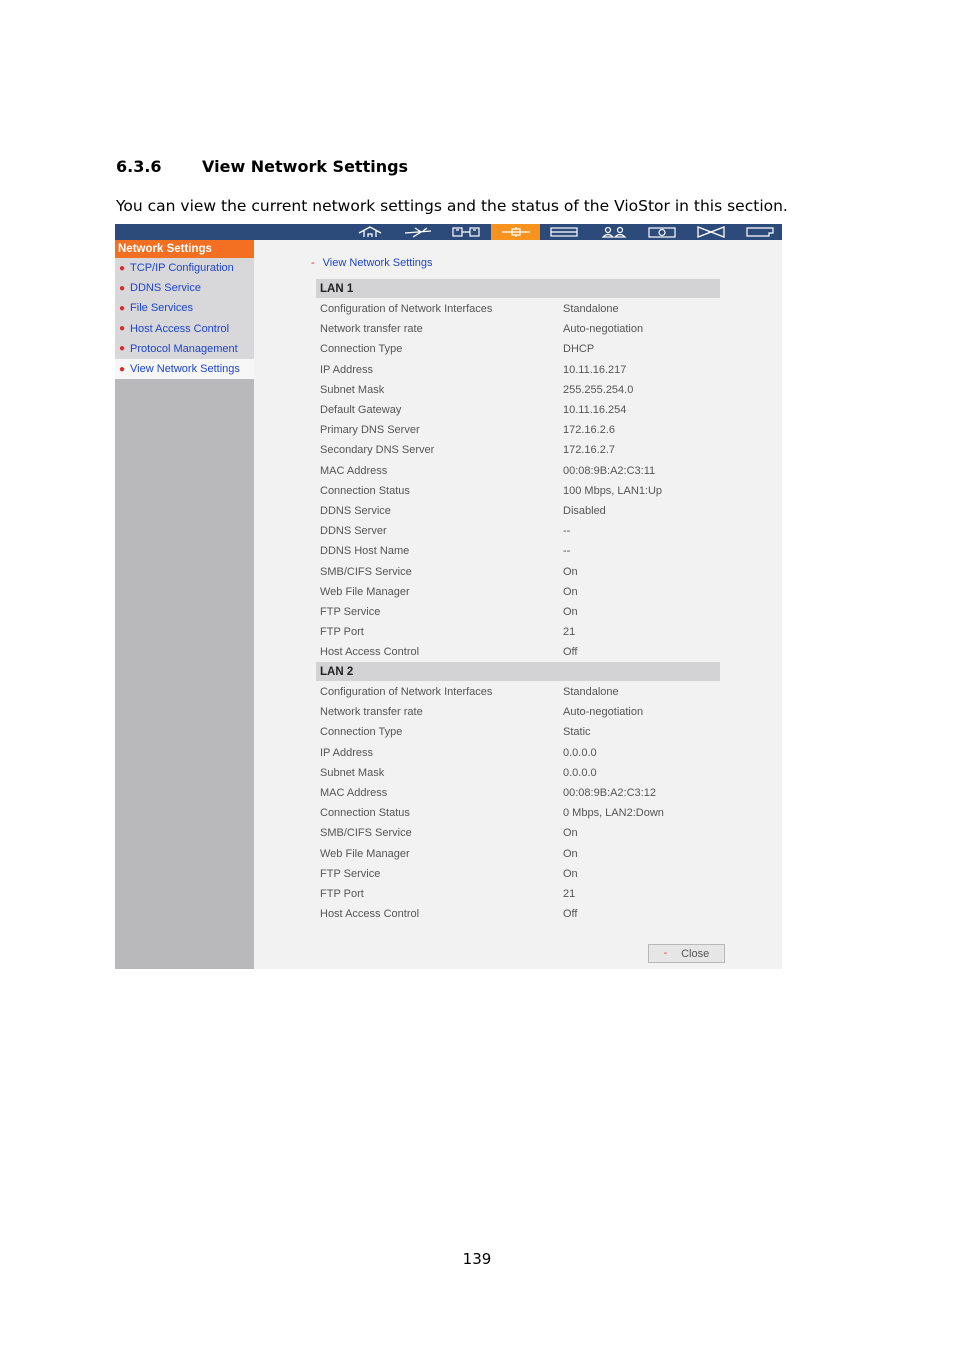 This screenshot has height=1350, width=954. What do you see at coordinates (520, 430) in the screenshot?
I see `table-row: Primary DNS Server 172.16.2.6` at bounding box center [520, 430].